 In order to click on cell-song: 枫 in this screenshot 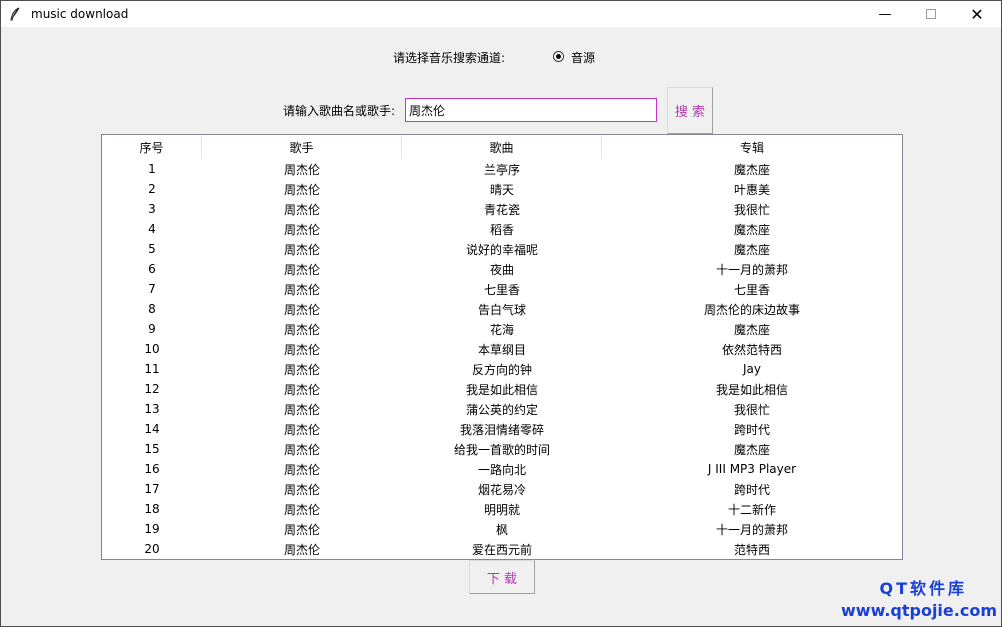, I will do `click(501, 529)`.